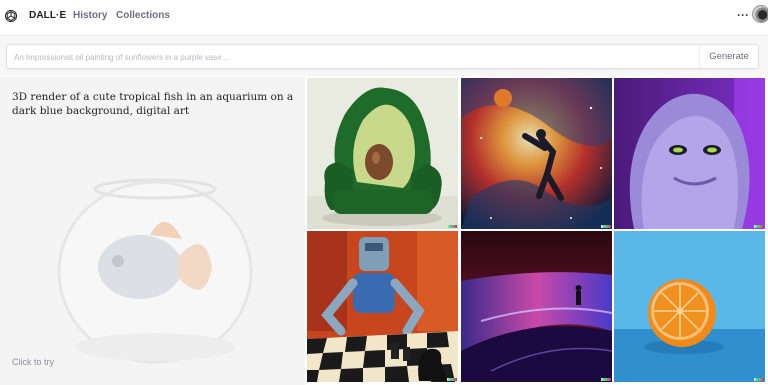 The width and height of the screenshot is (768, 385). I want to click on robot-chess-illustration, so click(382, 306).